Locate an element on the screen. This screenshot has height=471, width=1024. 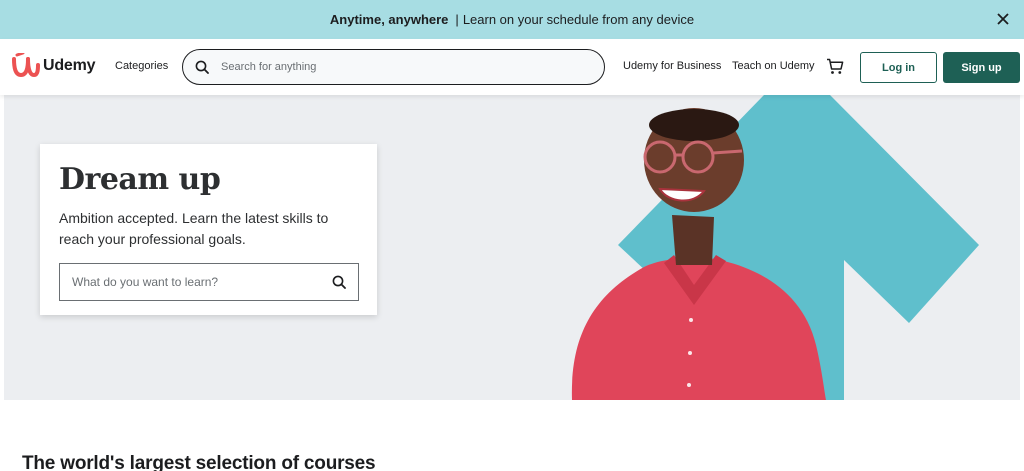
section-heading: The world's largest selection of courses is located at coordinates (199, 462).